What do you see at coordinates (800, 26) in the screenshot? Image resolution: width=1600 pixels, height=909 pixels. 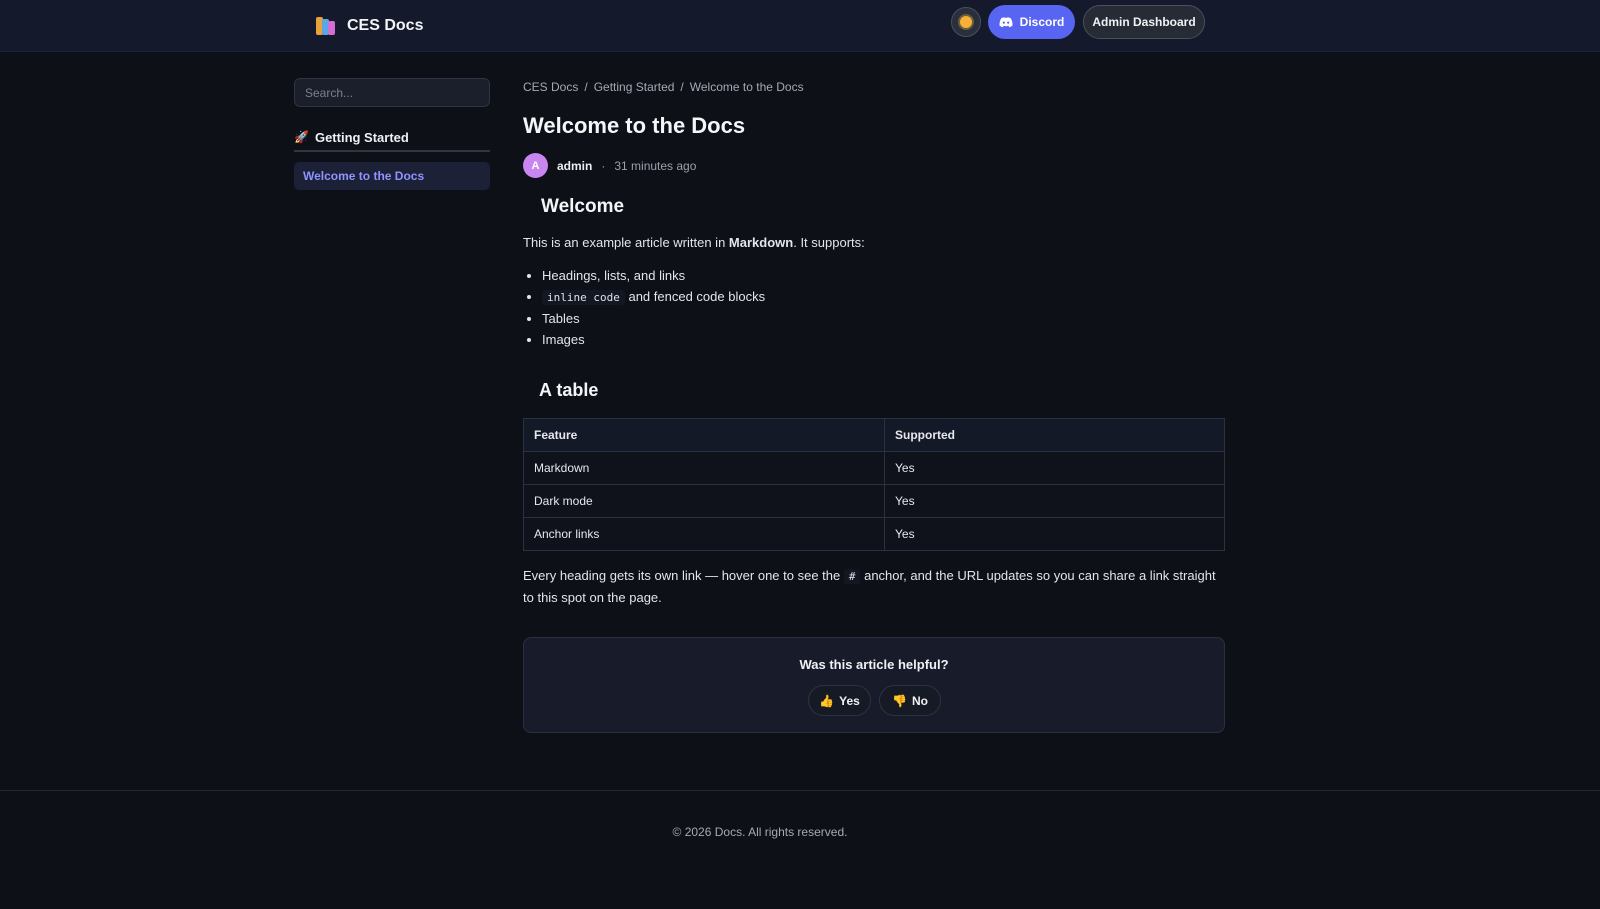 I see `top-navbar: CES Docs Discord Admin Dashboard` at bounding box center [800, 26].